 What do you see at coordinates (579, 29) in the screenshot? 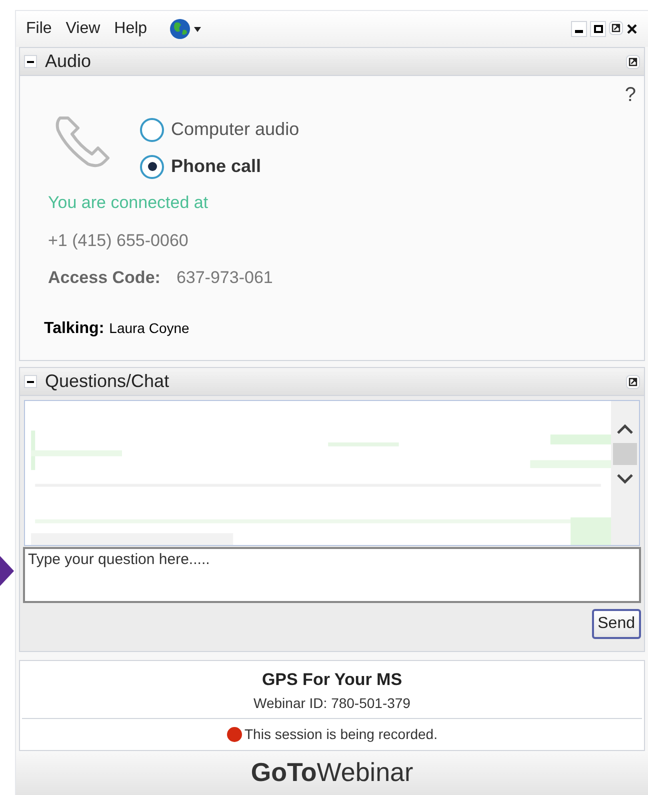
I see `minimize-button` at bounding box center [579, 29].